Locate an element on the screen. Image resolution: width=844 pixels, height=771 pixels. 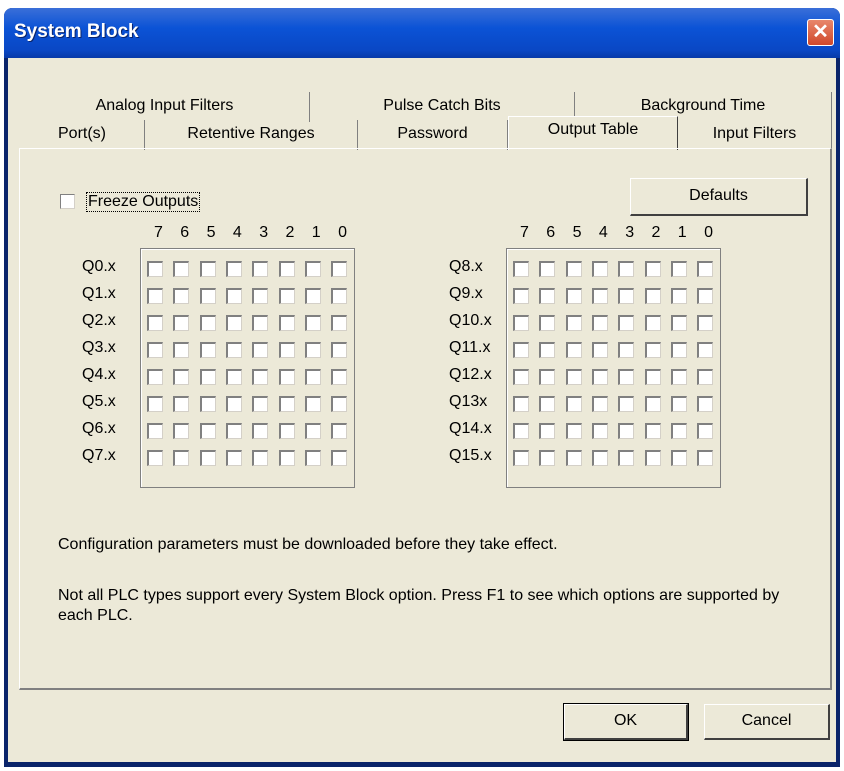
tab-password: Password is located at coordinates (433, 135).